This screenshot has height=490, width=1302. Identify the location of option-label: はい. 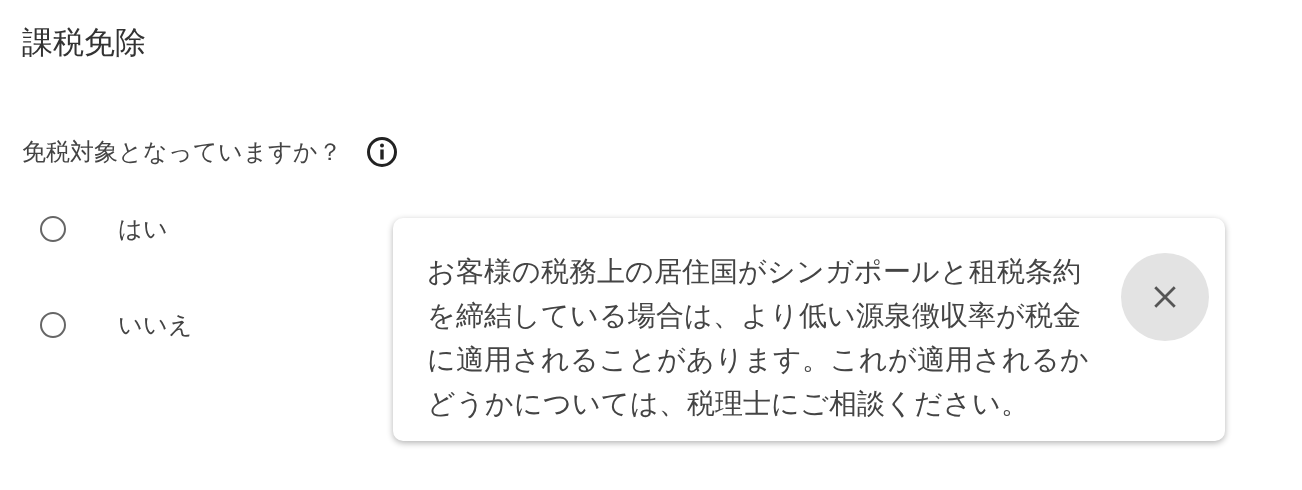
(143, 229).